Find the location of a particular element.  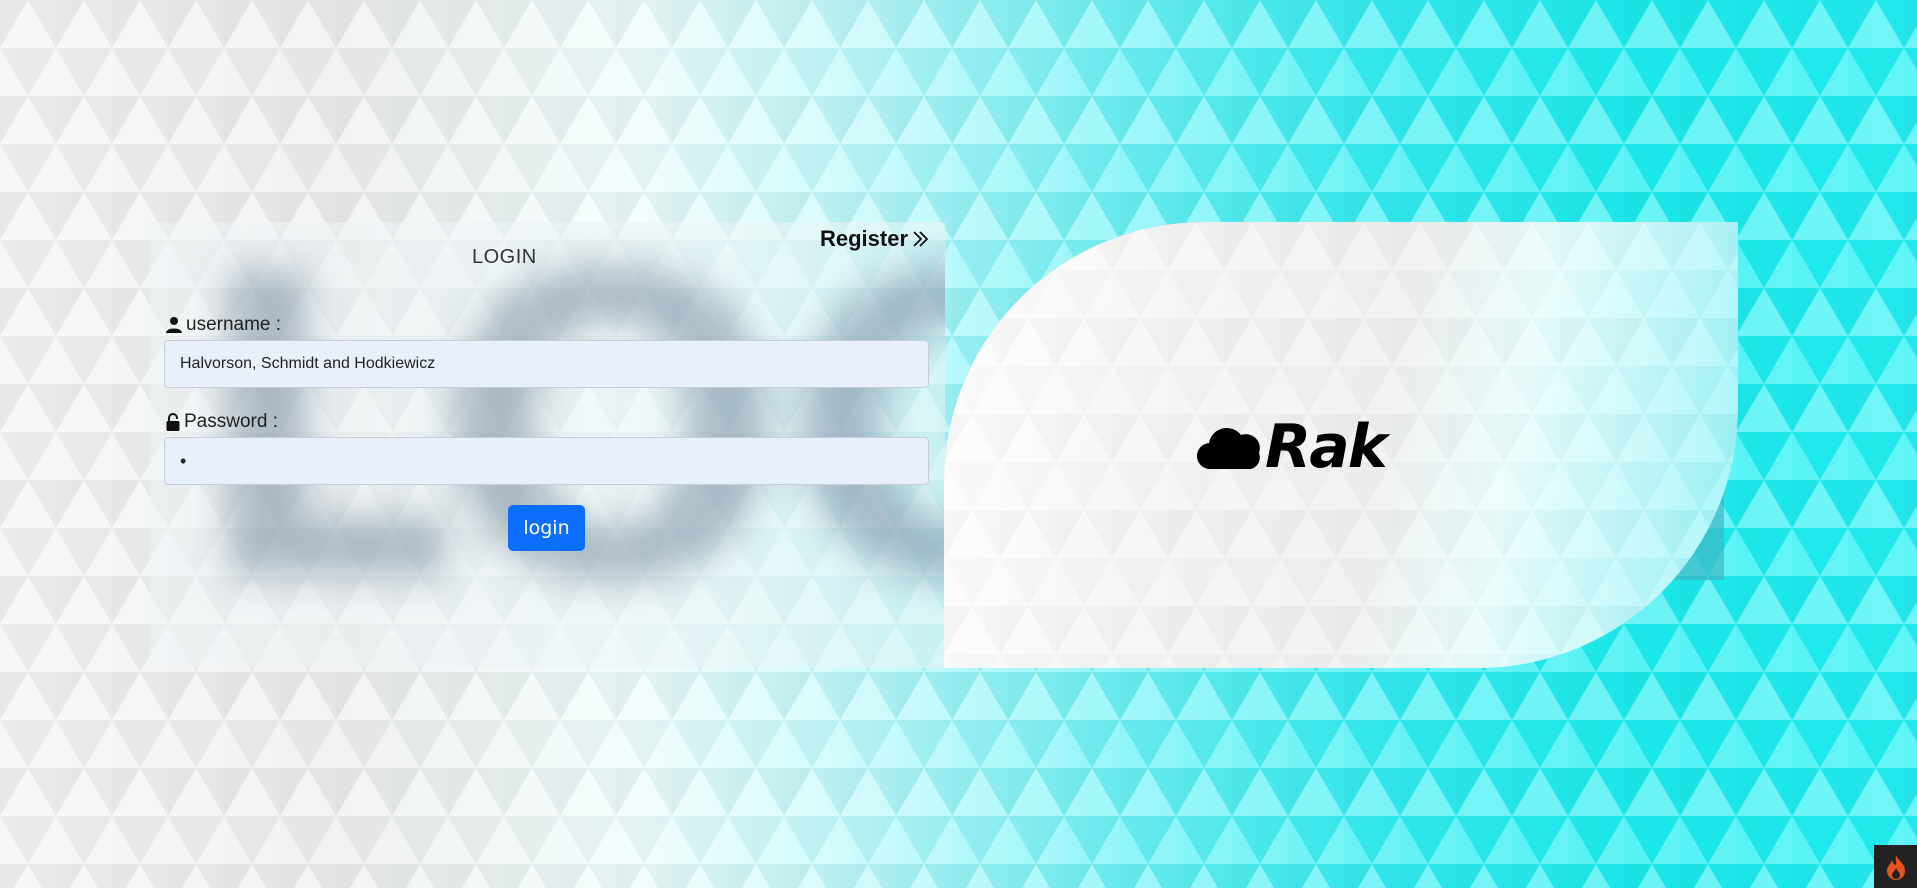

login-button: login is located at coordinates (546, 528).